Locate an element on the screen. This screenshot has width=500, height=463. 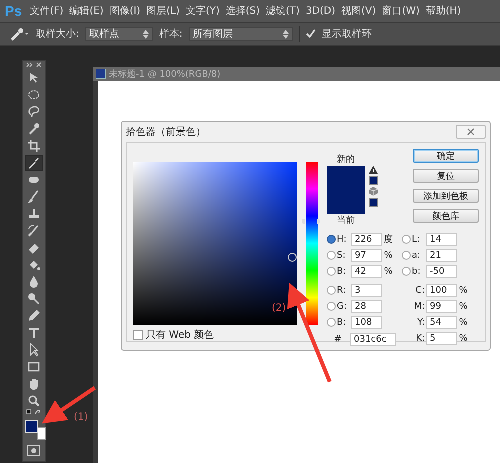
menu-item: 视图(V) is located at coordinates (359, 11).